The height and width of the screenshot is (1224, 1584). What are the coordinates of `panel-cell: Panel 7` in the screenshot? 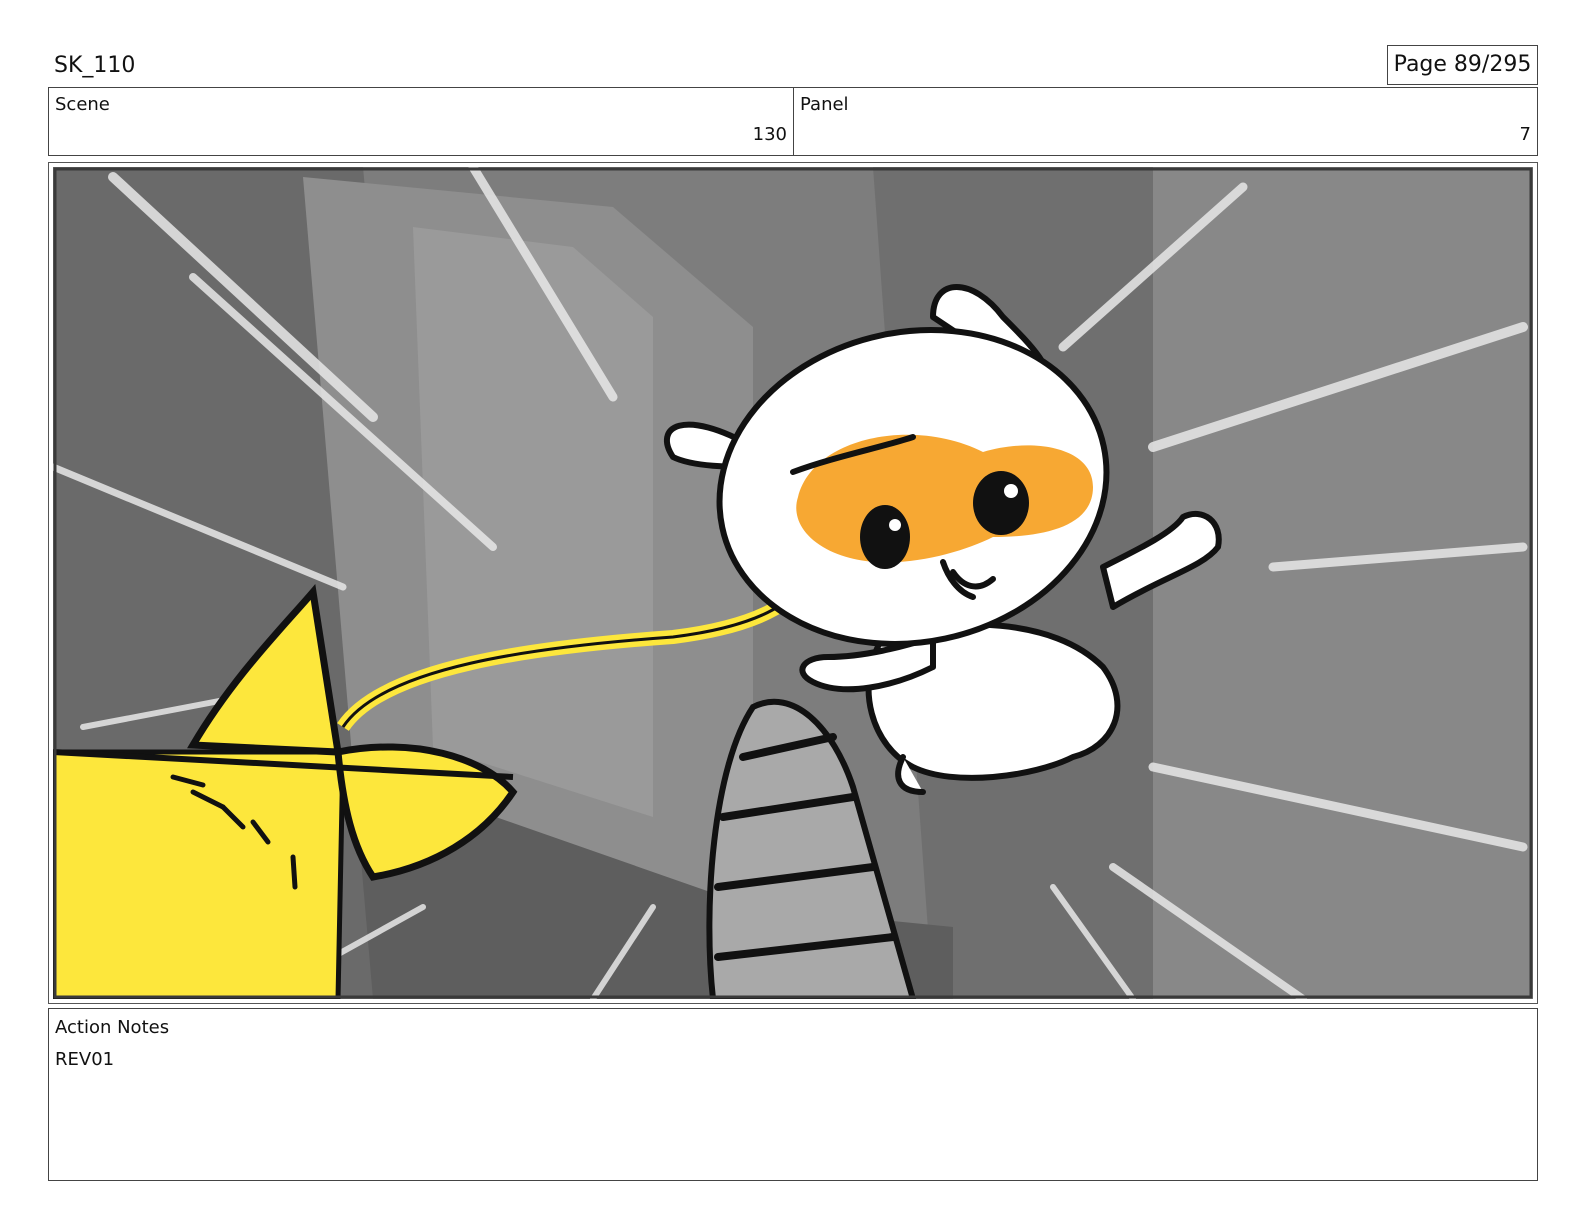 It's located at (1165, 121).